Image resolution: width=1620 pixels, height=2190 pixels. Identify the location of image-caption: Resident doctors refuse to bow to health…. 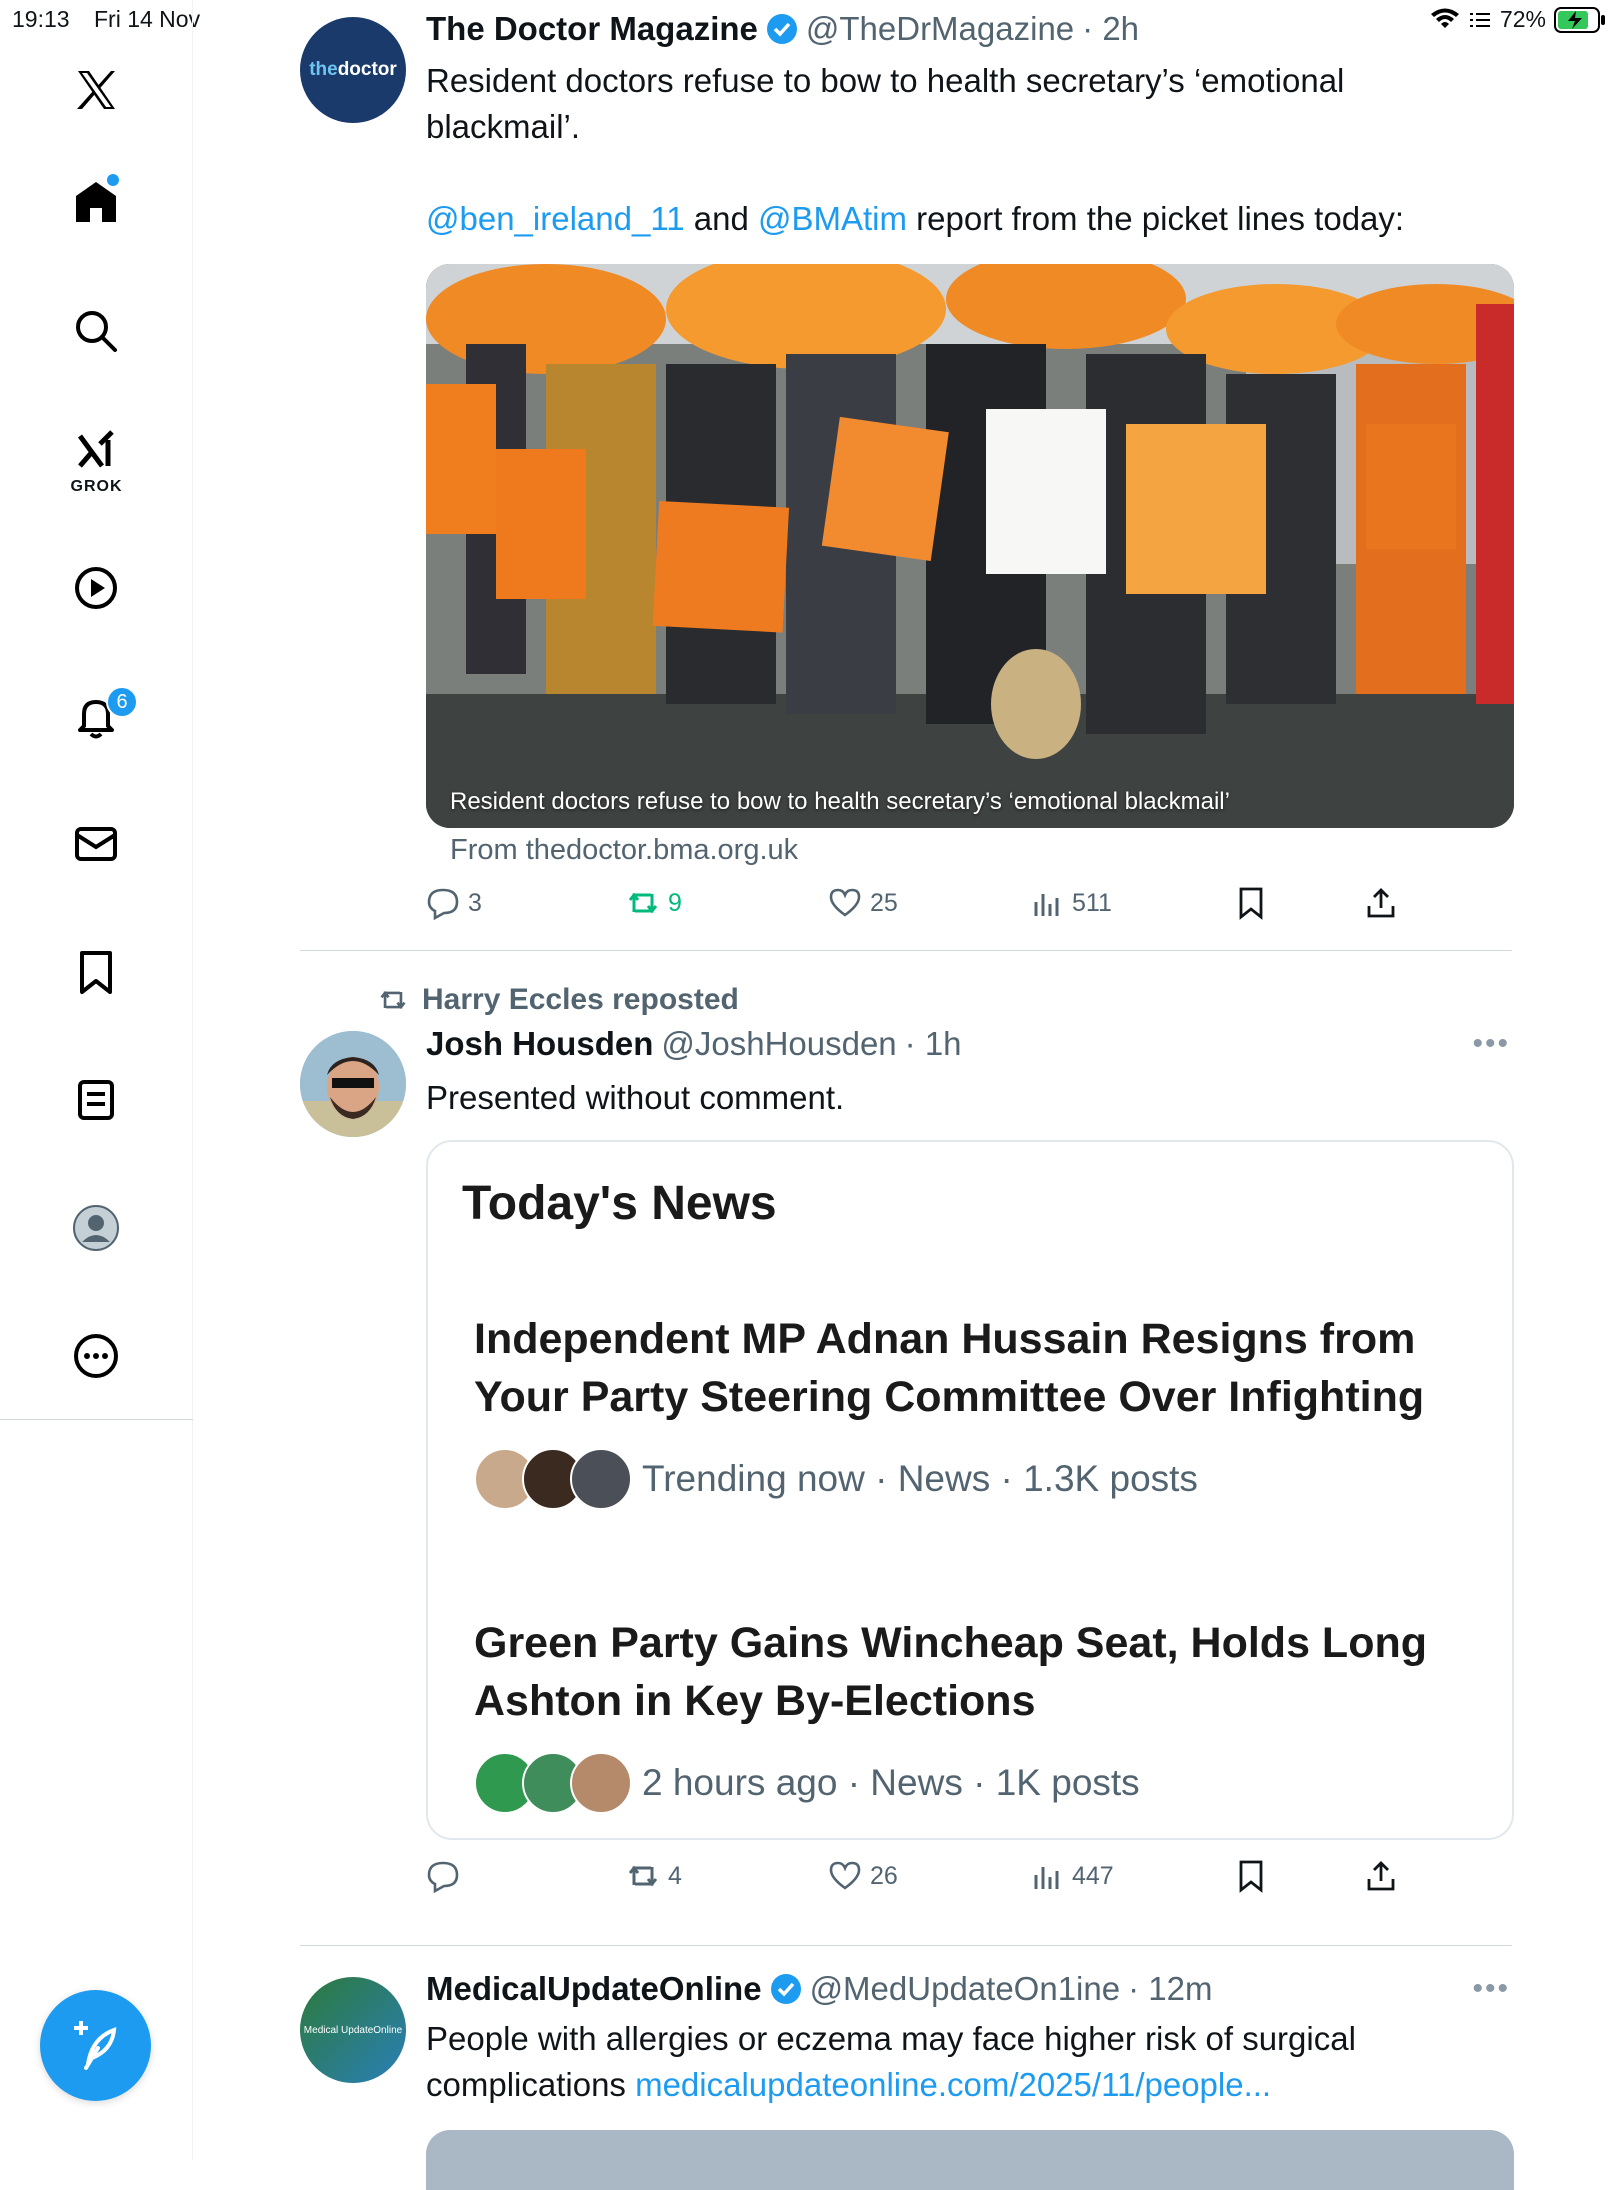
(840, 801).